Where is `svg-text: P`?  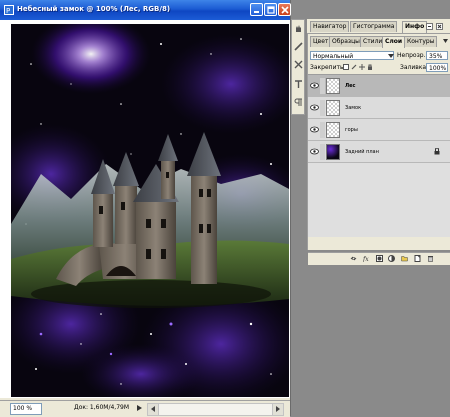
svg-text: P is located at coordinates (8, 11).